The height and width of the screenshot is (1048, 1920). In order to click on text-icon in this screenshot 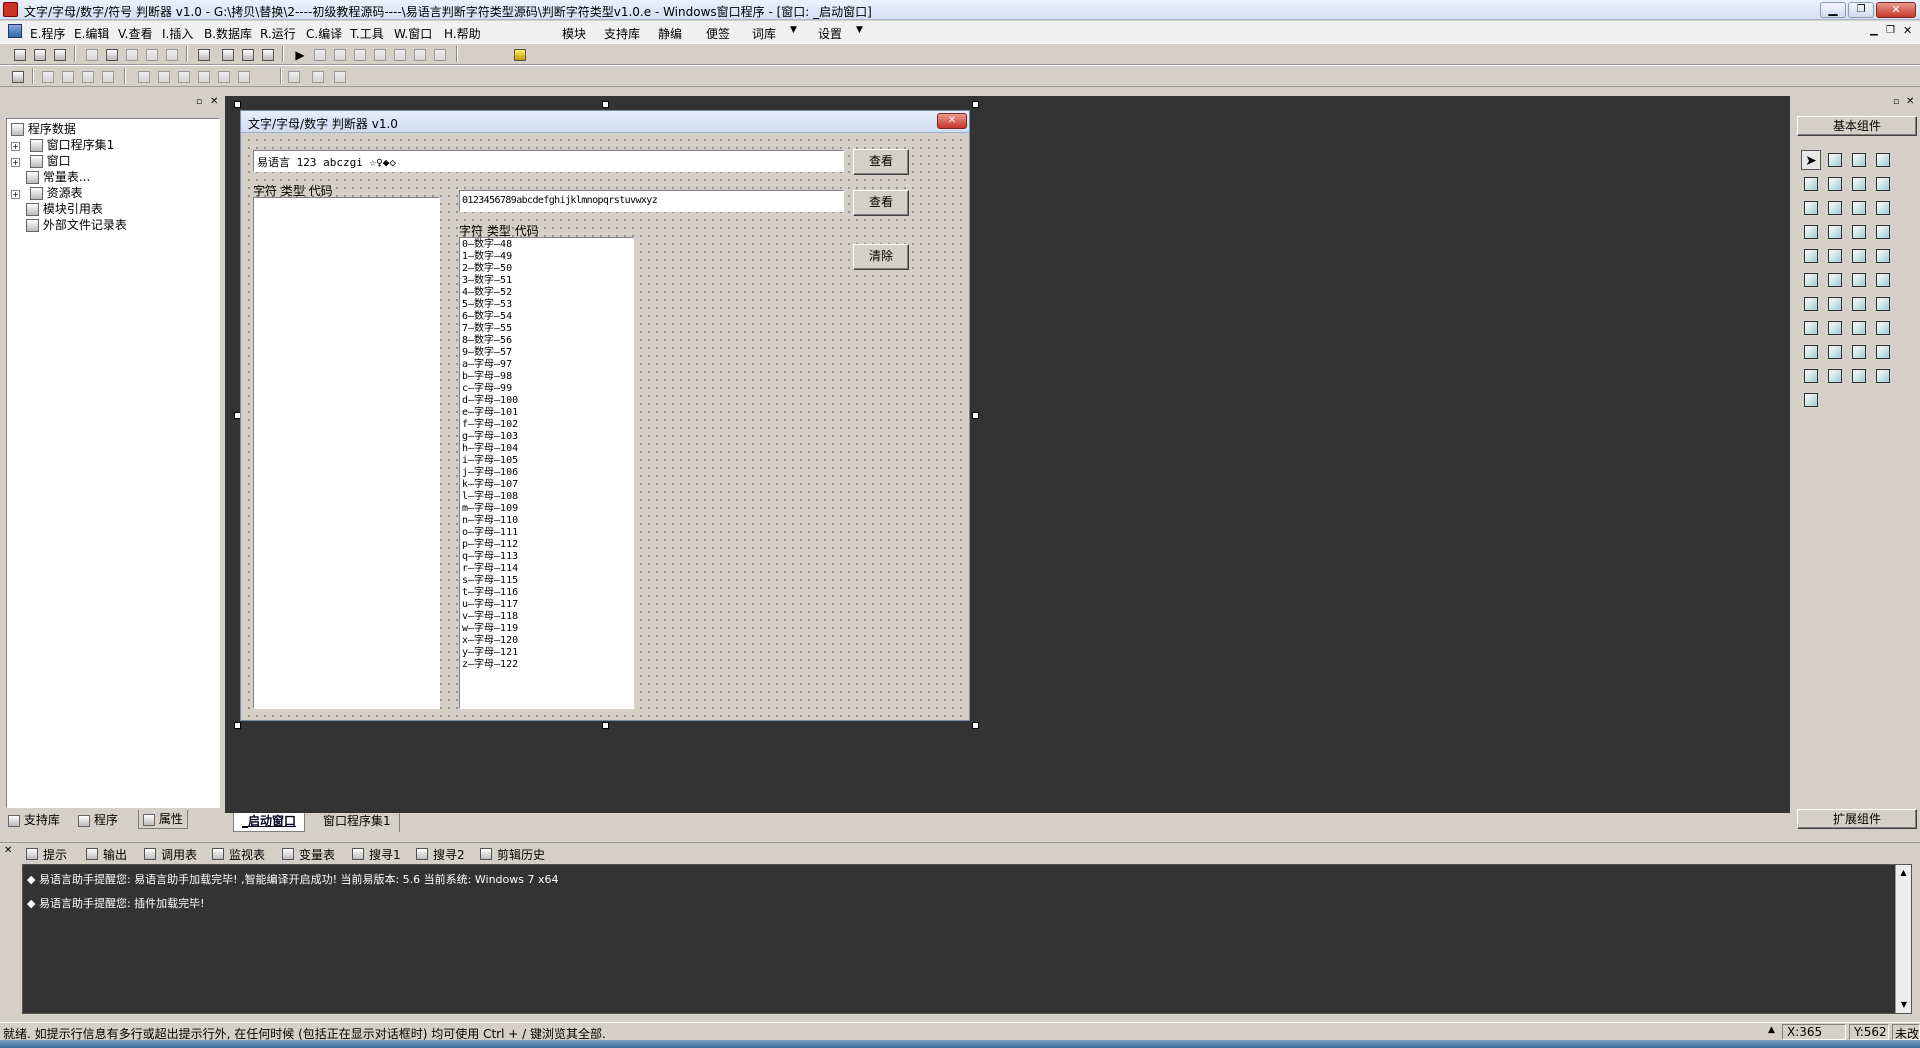, I will do `click(1859, 184)`.